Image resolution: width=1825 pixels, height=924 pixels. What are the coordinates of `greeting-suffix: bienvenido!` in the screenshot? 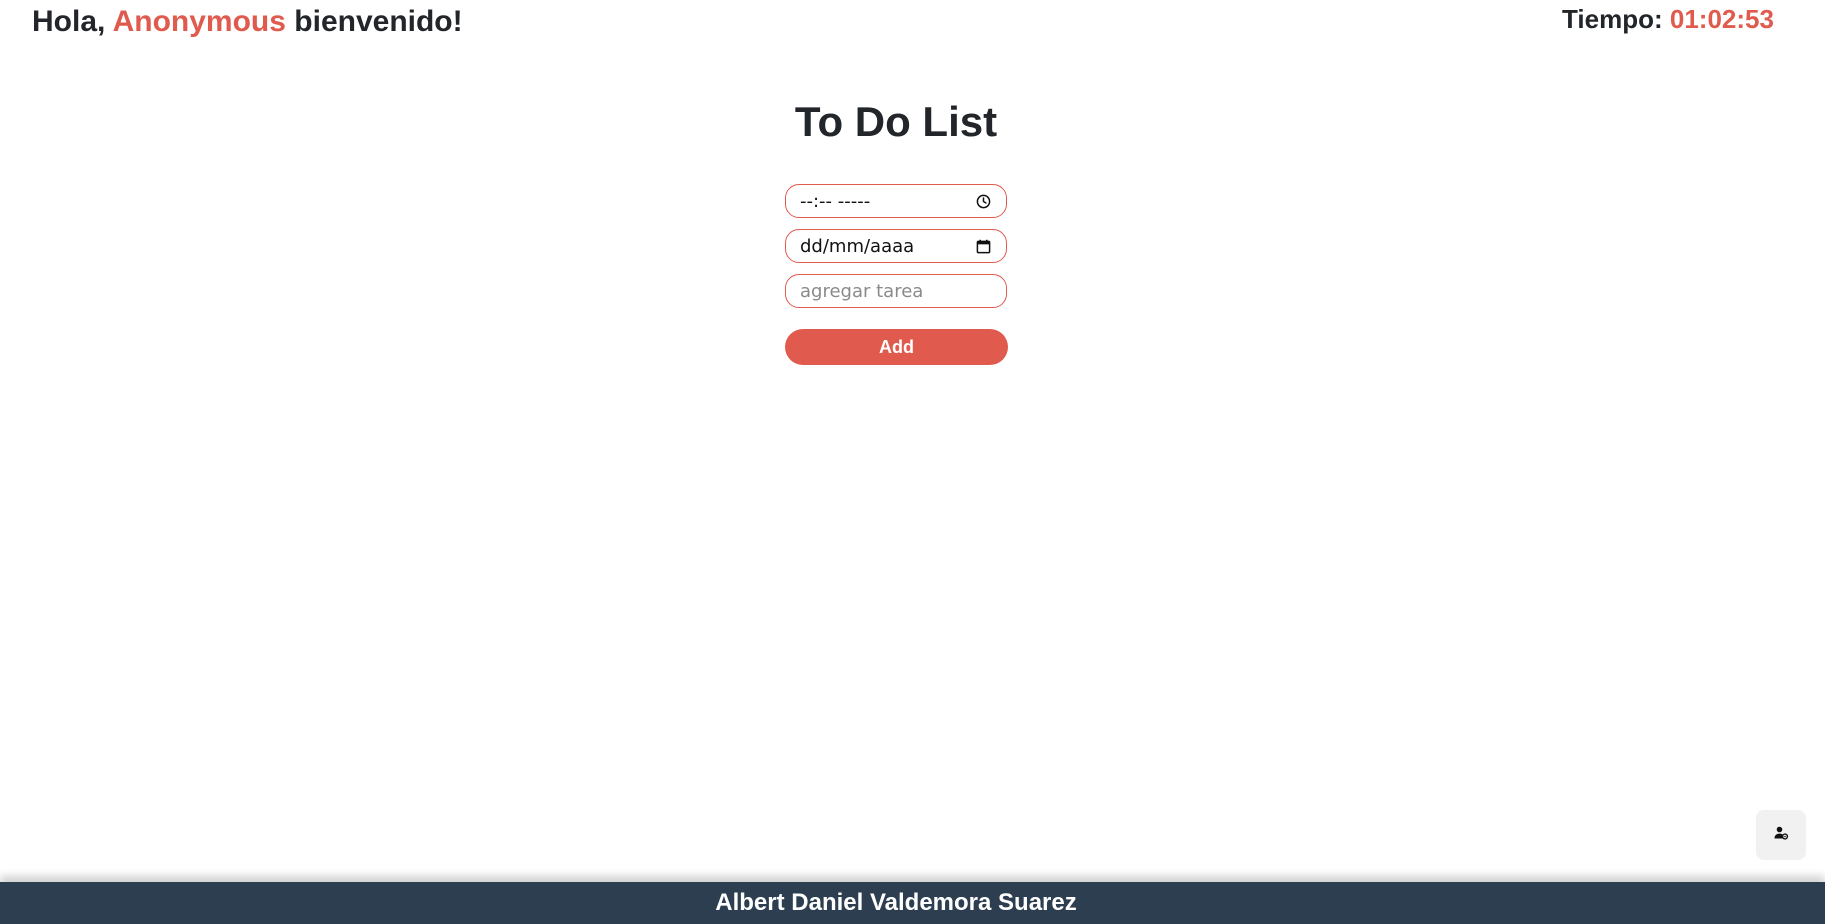 It's located at (378, 21).